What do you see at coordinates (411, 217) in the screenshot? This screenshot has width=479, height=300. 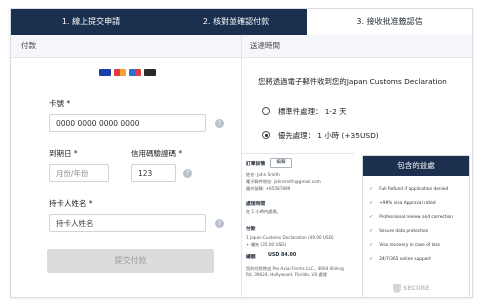 I see `benefit-item: ✓ Professional review and correction` at bounding box center [411, 217].